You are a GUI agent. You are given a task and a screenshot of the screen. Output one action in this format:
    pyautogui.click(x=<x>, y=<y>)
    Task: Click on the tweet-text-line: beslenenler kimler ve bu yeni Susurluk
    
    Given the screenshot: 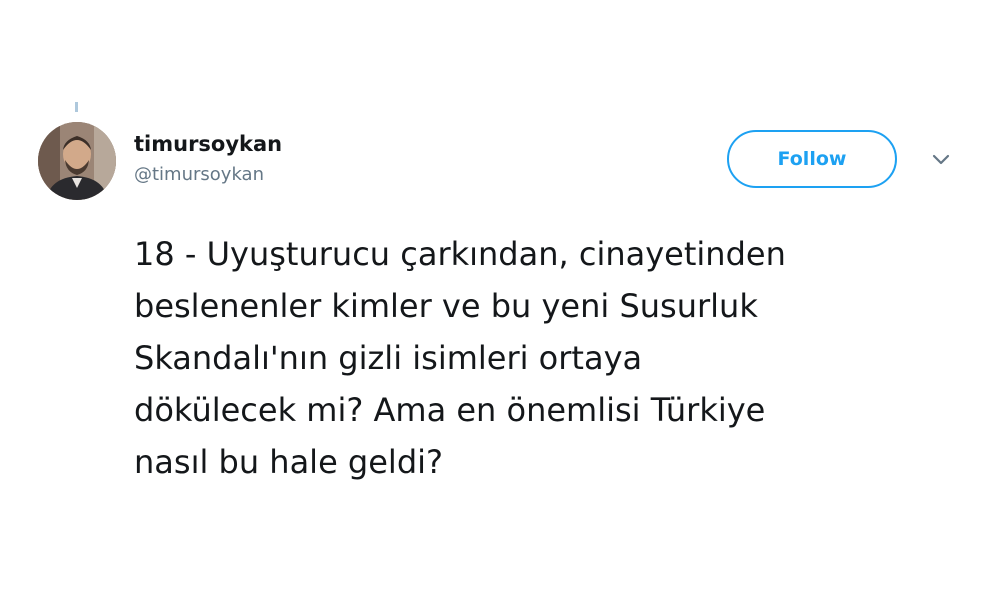 What is the action you would take?
    pyautogui.click(x=446, y=306)
    